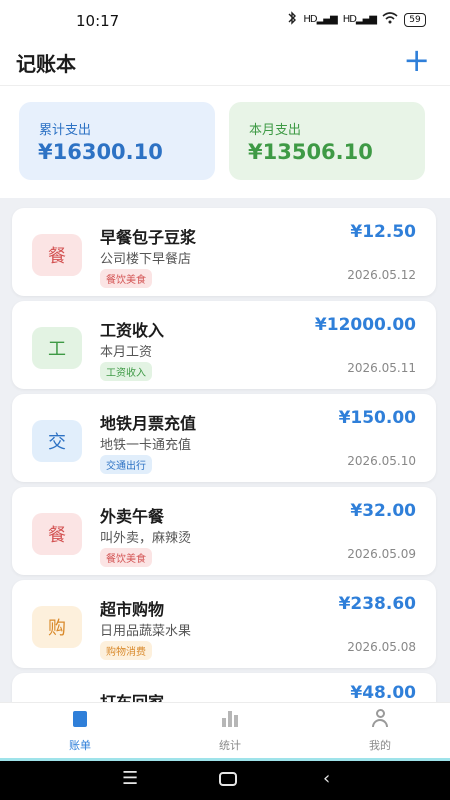  Describe the element at coordinates (416, 60) in the screenshot. I see `add-record-button: +` at that location.